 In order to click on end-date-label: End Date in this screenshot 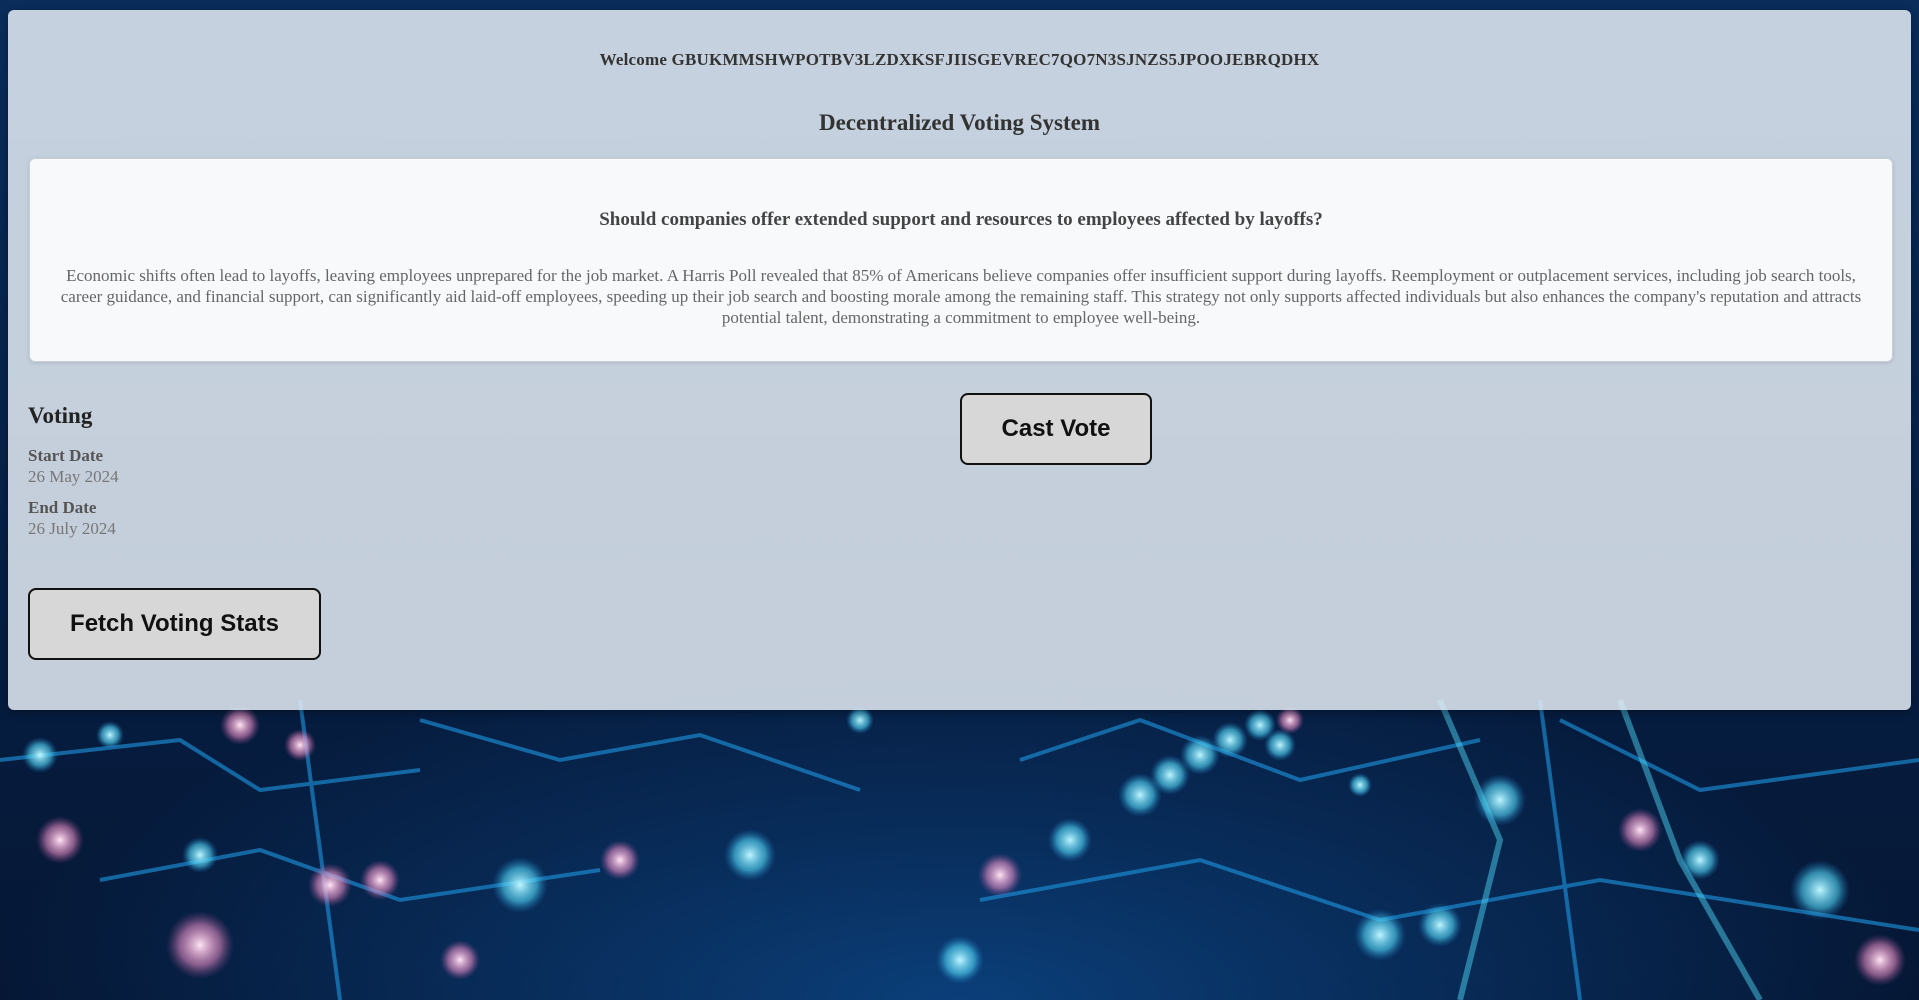, I will do `click(62, 507)`.